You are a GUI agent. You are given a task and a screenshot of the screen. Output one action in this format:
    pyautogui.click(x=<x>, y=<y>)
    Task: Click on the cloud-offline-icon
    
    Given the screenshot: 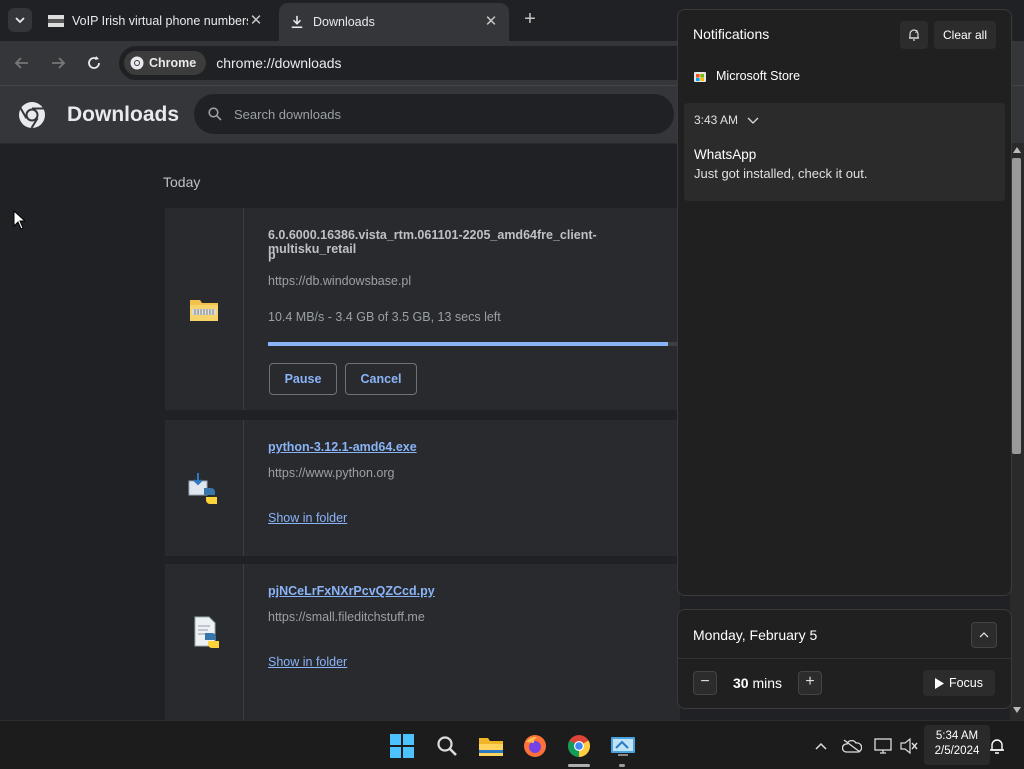 What is the action you would take?
    pyautogui.click(x=852, y=746)
    